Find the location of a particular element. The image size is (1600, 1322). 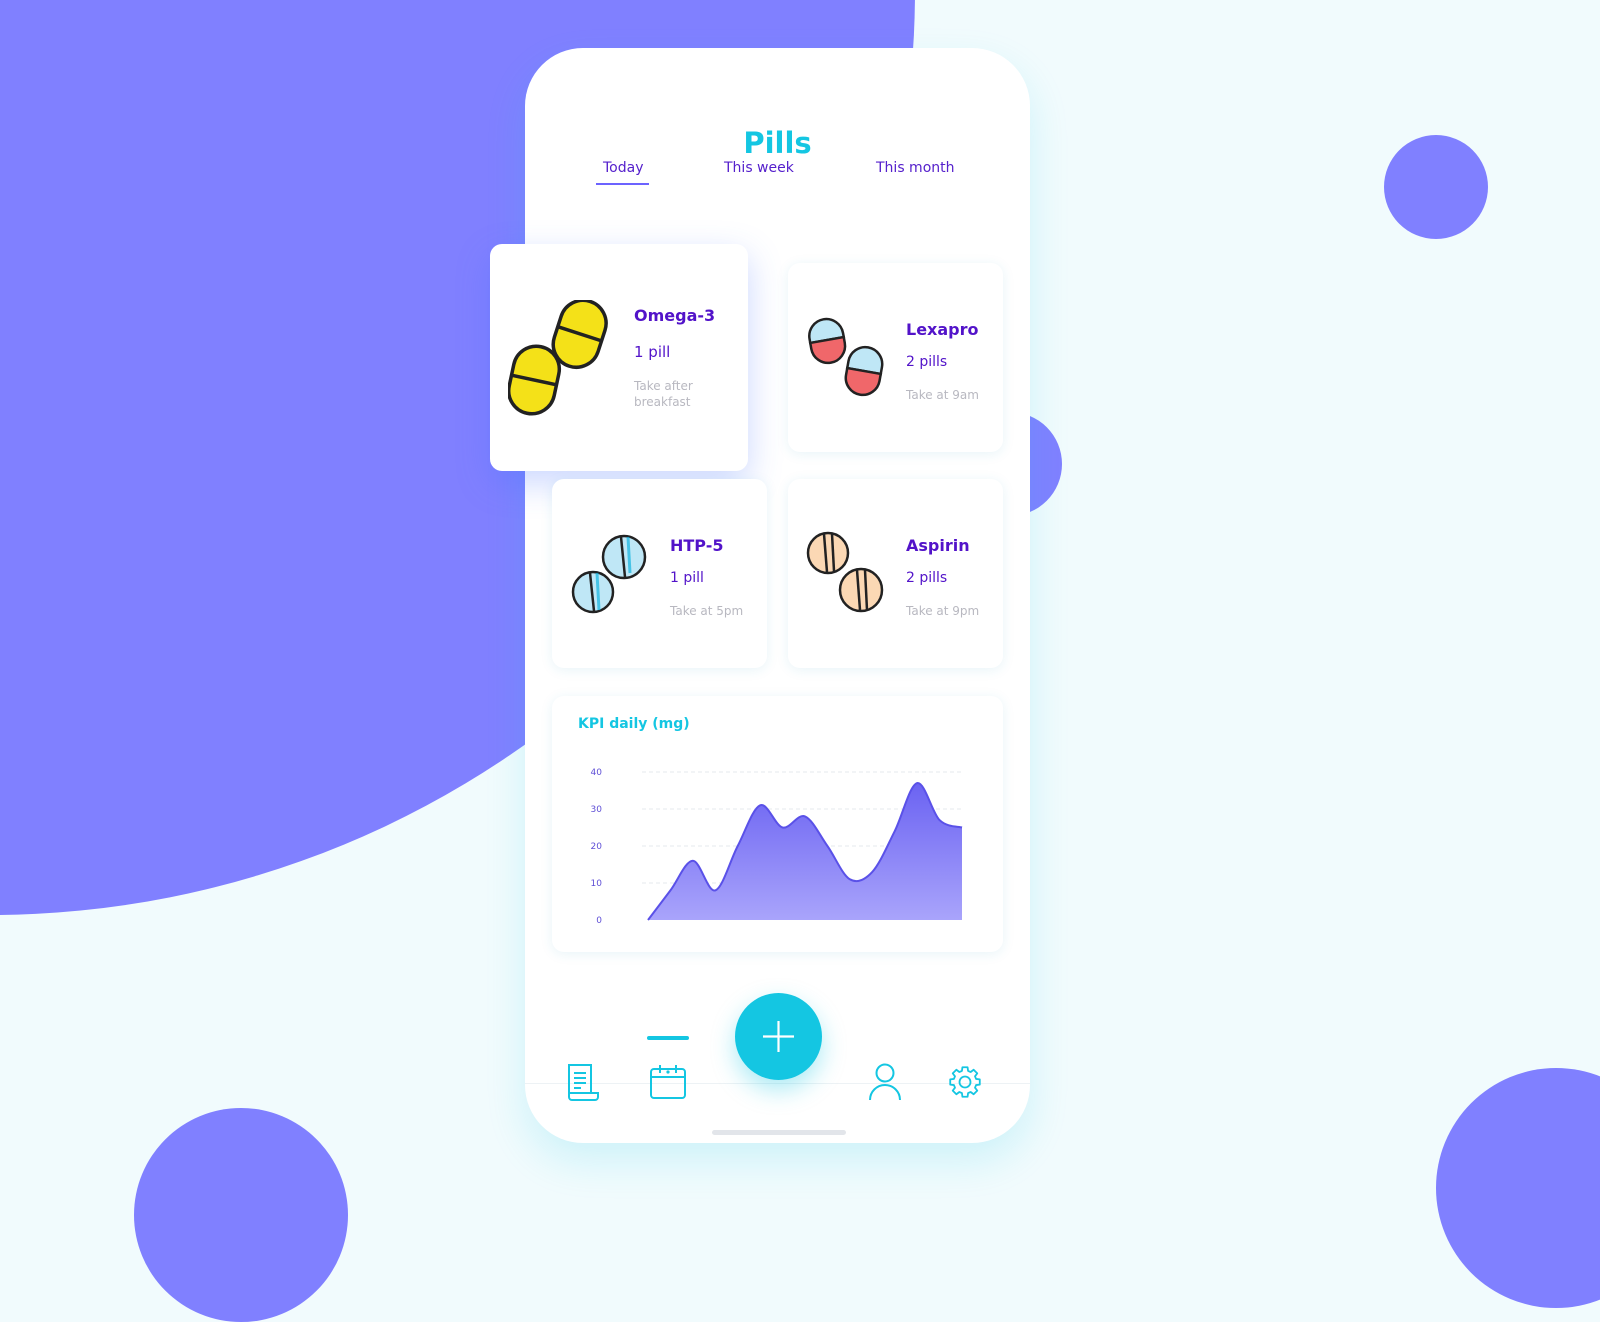

pill-name: Omega-3 is located at coordinates (675, 315).